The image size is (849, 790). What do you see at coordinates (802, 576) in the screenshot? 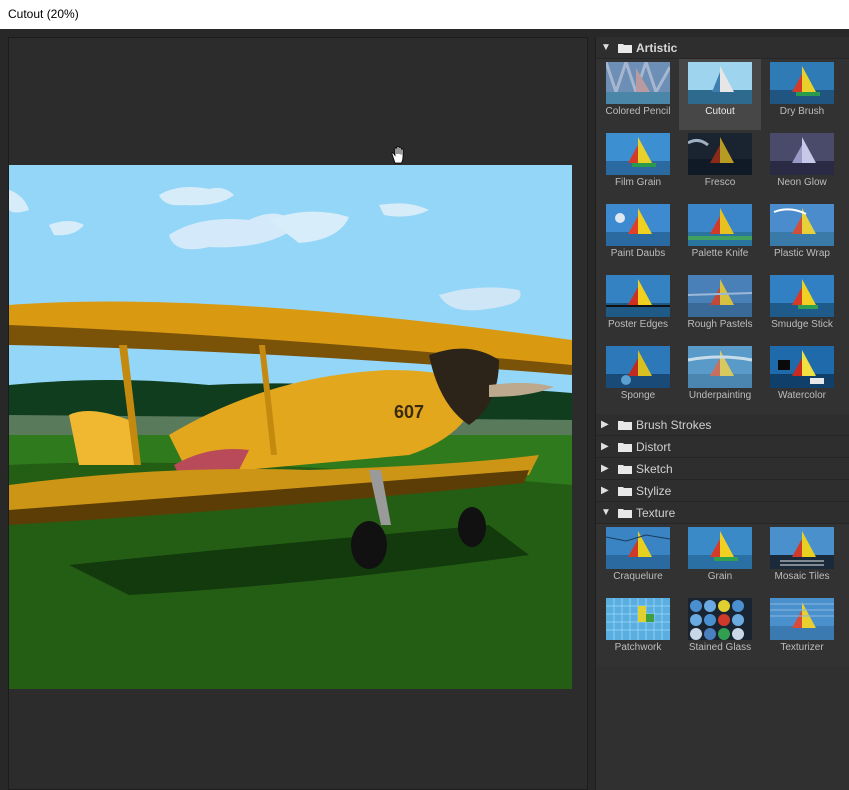
I see `filter-caption: Mosaic Tiles` at bounding box center [802, 576].